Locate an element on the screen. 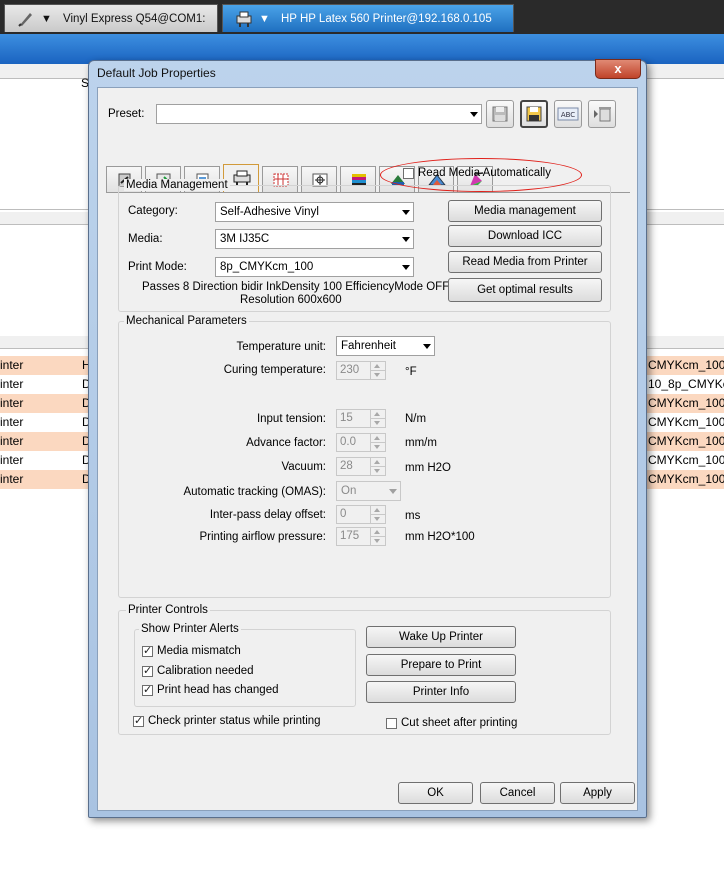  print-mode-label: Print Mode: is located at coordinates (157, 267).